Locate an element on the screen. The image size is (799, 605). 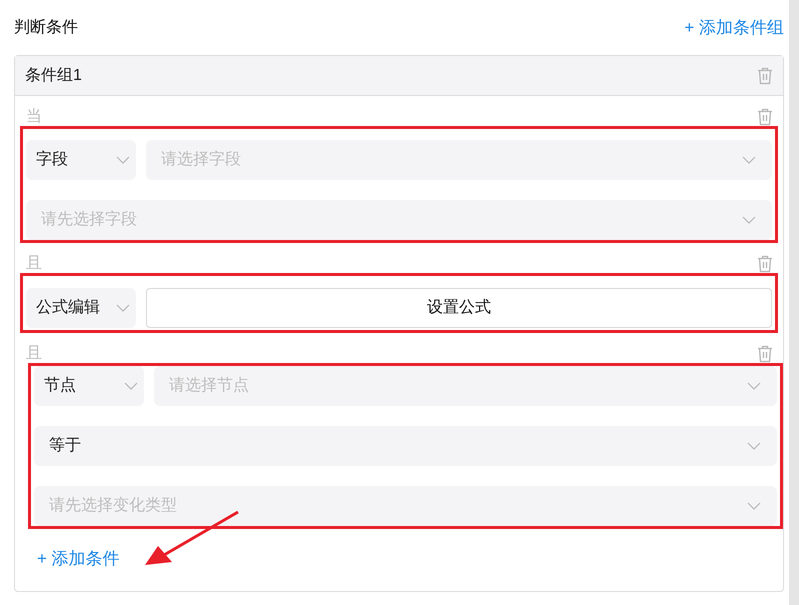
select-placeholder: 请选择节点 is located at coordinates (209, 386).